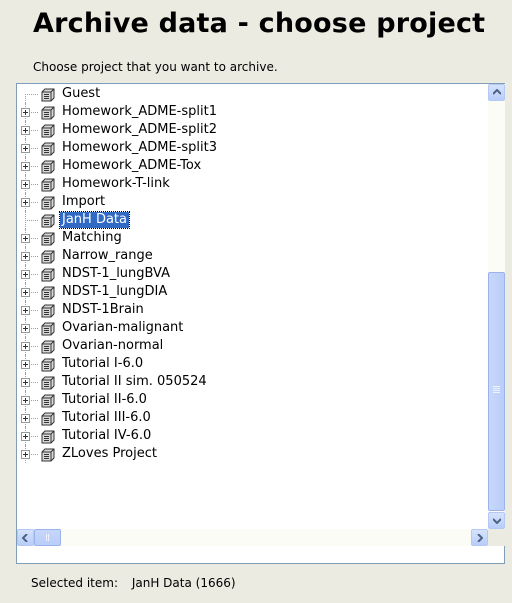  What do you see at coordinates (92, 238) in the screenshot?
I see `tree-item-label: Matching` at bounding box center [92, 238].